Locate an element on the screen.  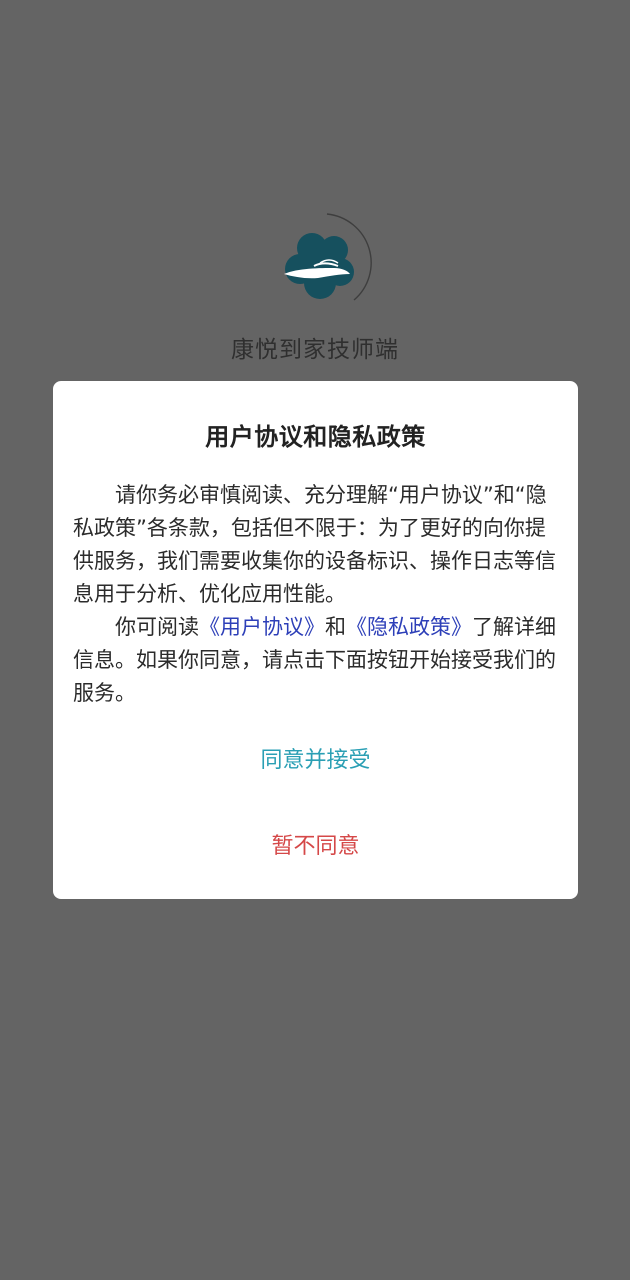
cloud-hand-logo-icon is located at coordinates (328, 257).